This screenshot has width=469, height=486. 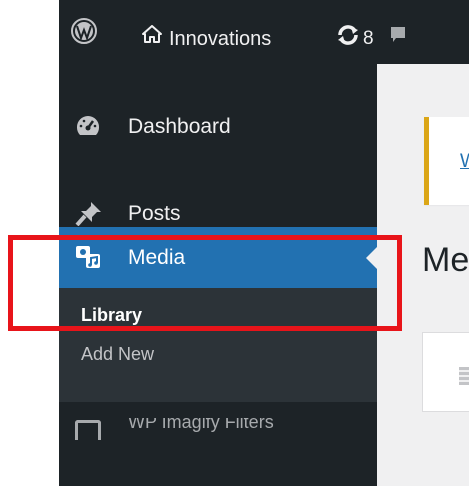 What do you see at coordinates (446, 161) in the screenshot?
I see `admin-notice: W` at bounding box center [446, 161].